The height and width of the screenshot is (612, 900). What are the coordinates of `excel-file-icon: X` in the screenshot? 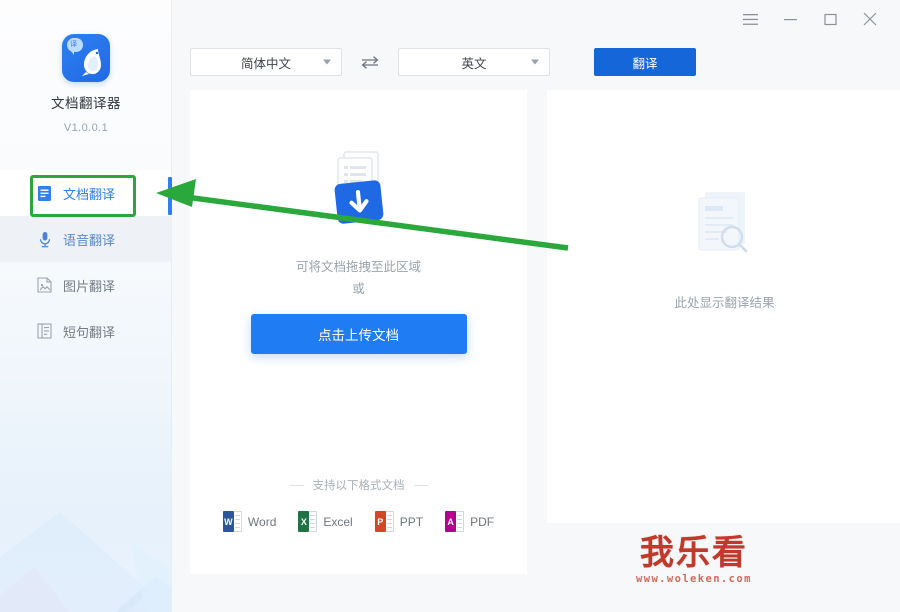 It's located at (308, 521).